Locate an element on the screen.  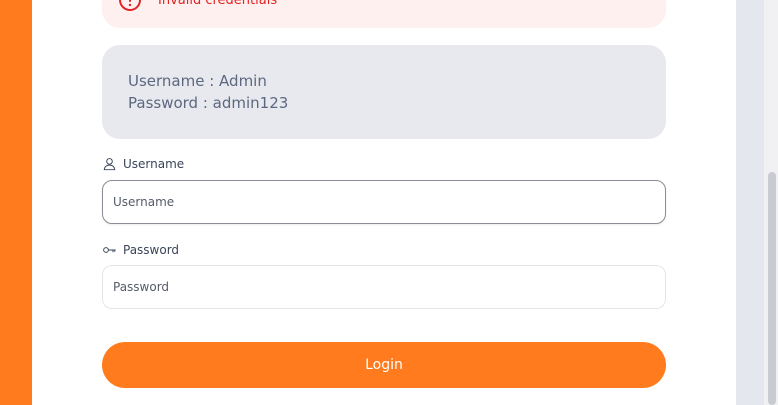
password-label: Password is located at coordinates (140, 250).